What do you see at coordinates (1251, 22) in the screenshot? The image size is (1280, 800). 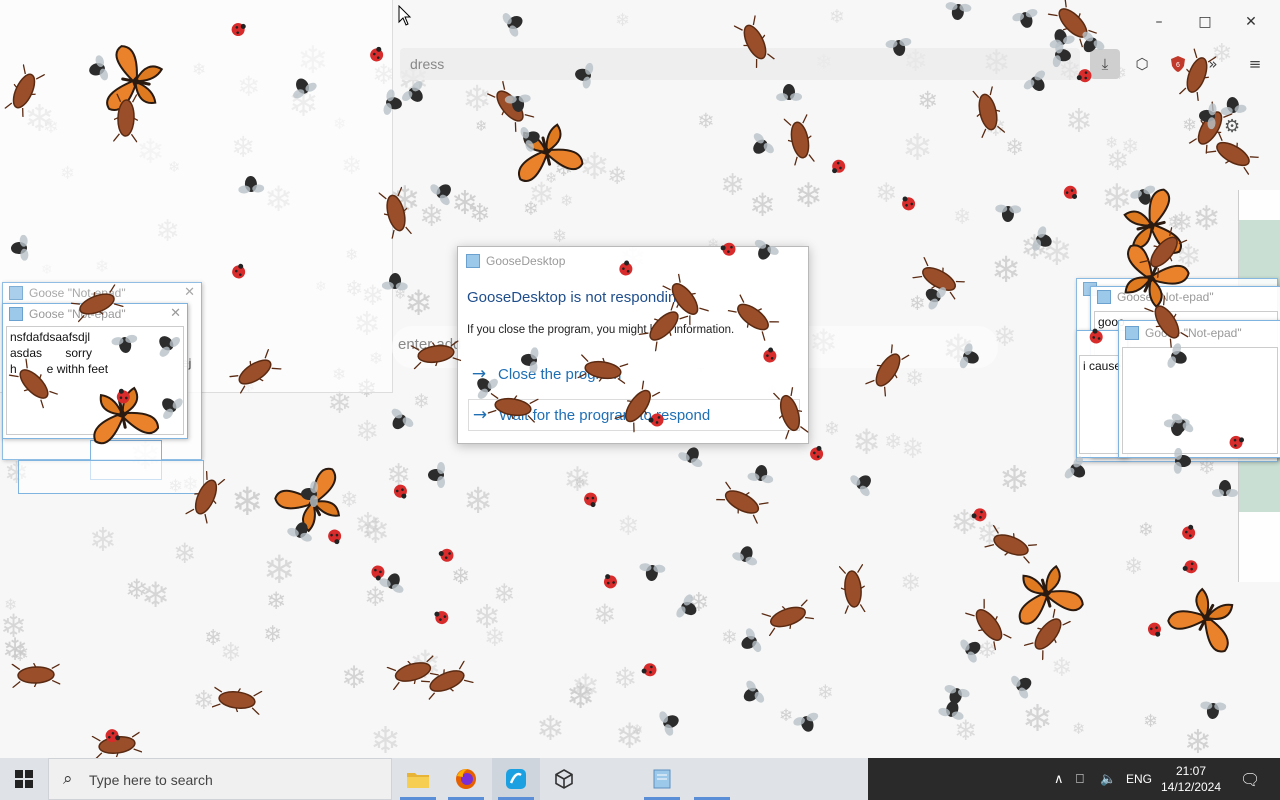 I see `close-button: ✕` at bounding box center [1251, 22].